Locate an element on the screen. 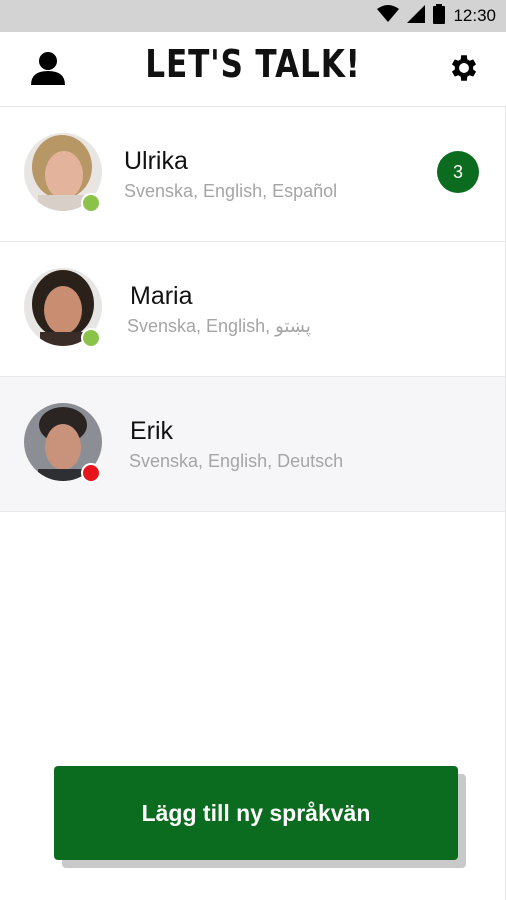  status-time: 12:30 is located at coordinates (474, 15).